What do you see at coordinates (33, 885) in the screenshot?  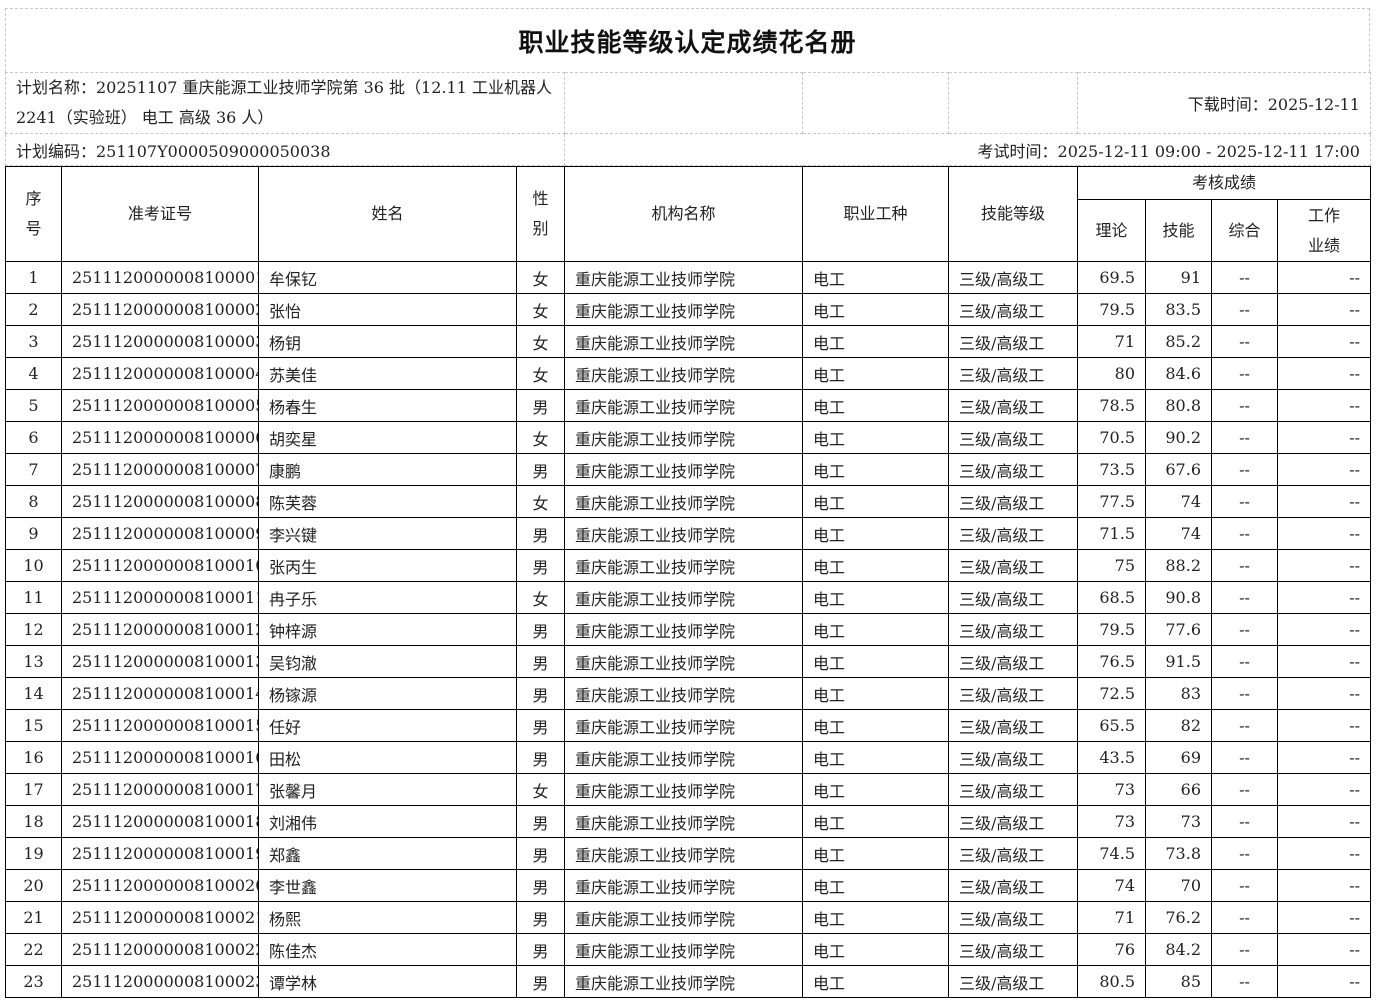 I see `cell-seq: 20` at bounding box center [33, 885].